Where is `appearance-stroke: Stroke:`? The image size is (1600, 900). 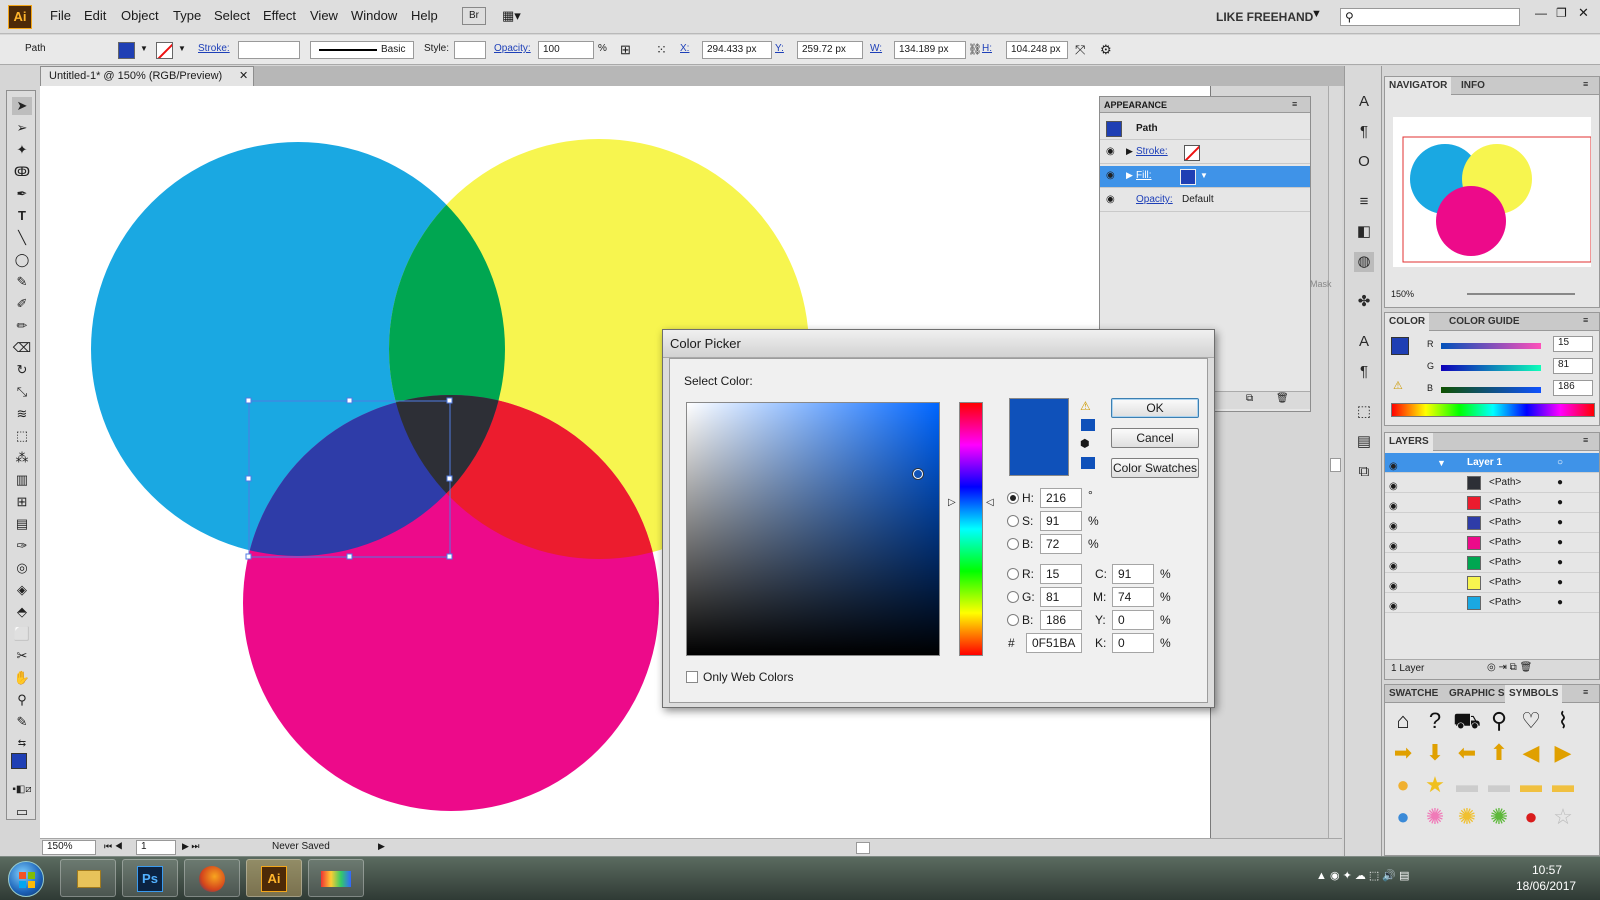 appearance-stroke: Stroke: is located at coordinates (1152, 151).